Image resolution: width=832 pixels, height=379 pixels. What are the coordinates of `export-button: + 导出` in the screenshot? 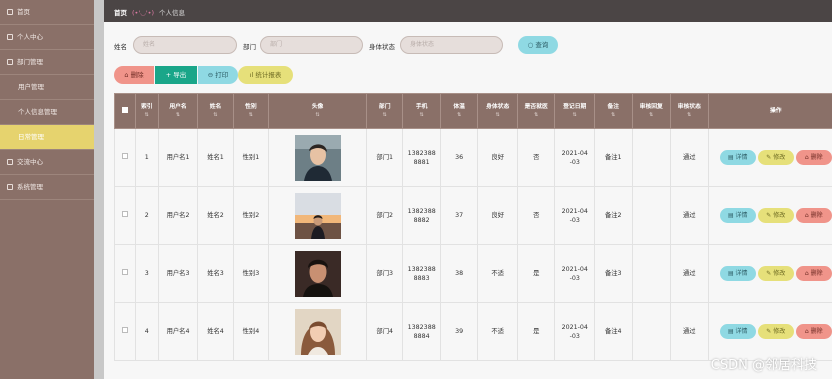 It's located at (176, 75).